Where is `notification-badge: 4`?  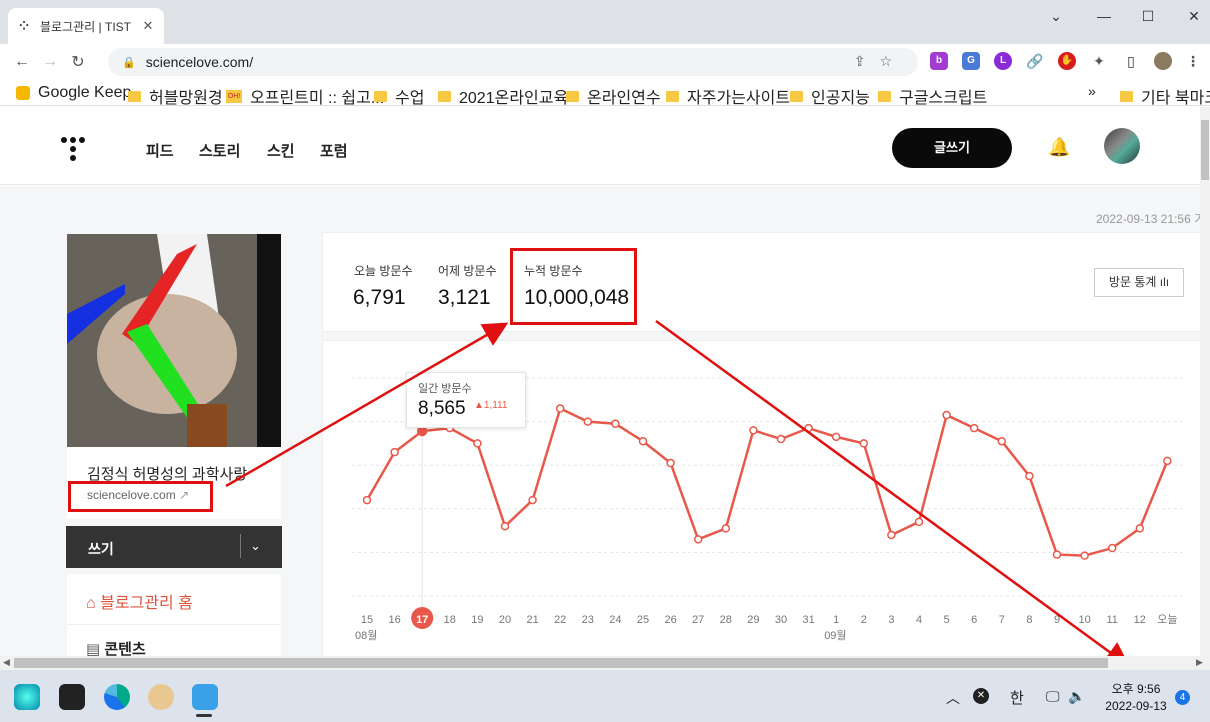 notification-badge: 4 is located at coordinates (1182, 697).